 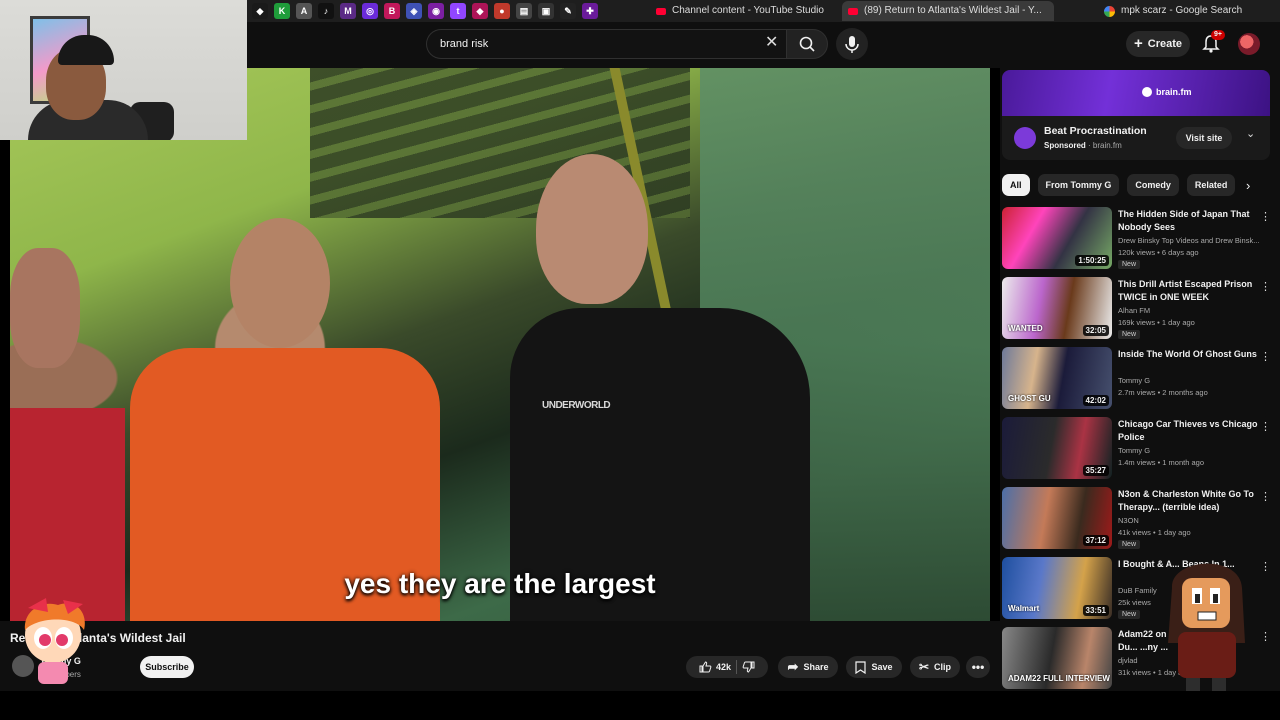 What do you see at coordinates (1188, 354) in the screenshot?
I see `video-title: Inside The World Of Ghost Guns` at bounding box center [1188, 354].